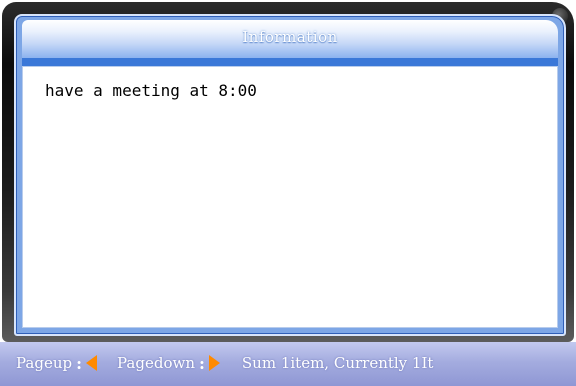 The image size is (576, 386). Describe the element at coordinates (290, 62) in the screenshot. I see `title-divider` at that location.